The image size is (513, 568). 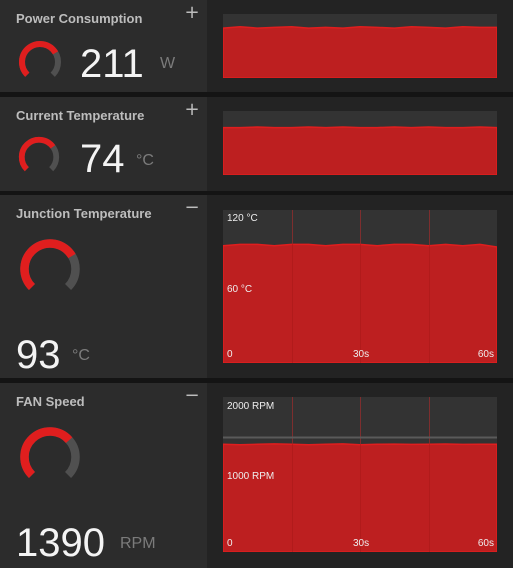 What do you see at coordinates (60, 543) in the screenshot?
I see `metric-value: 1390` at bounding box center [60, 543].